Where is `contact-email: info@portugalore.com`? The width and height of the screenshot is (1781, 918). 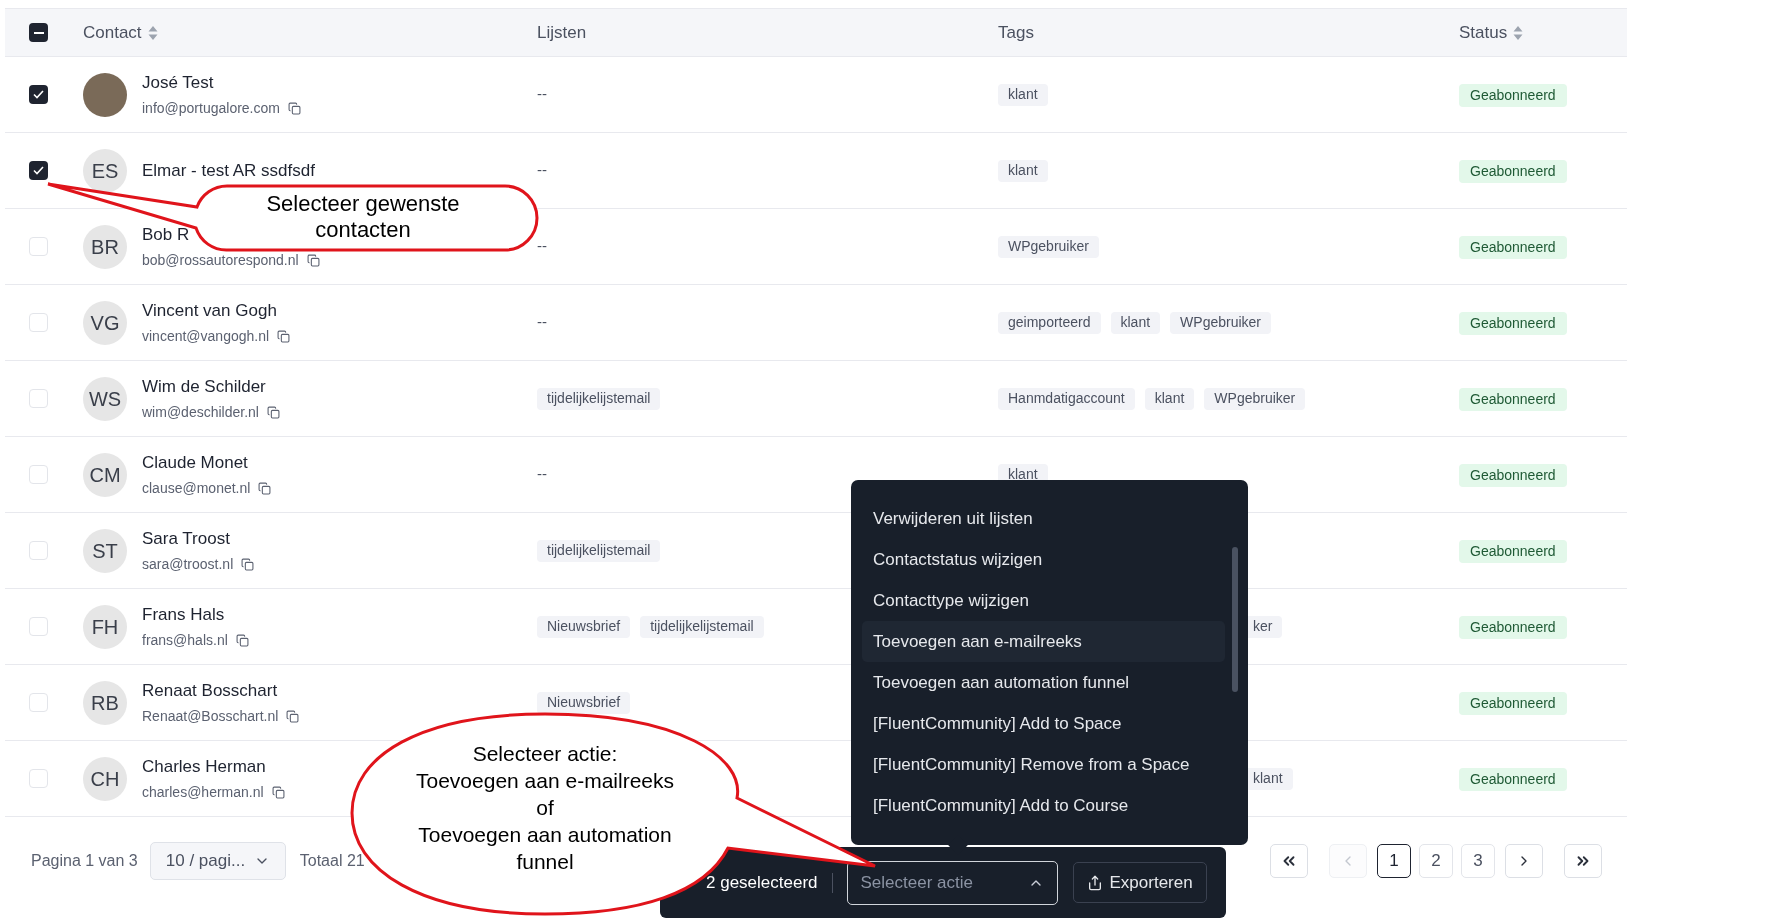 contact-email: info@portugalore.com is located at coordinates (211, 108).